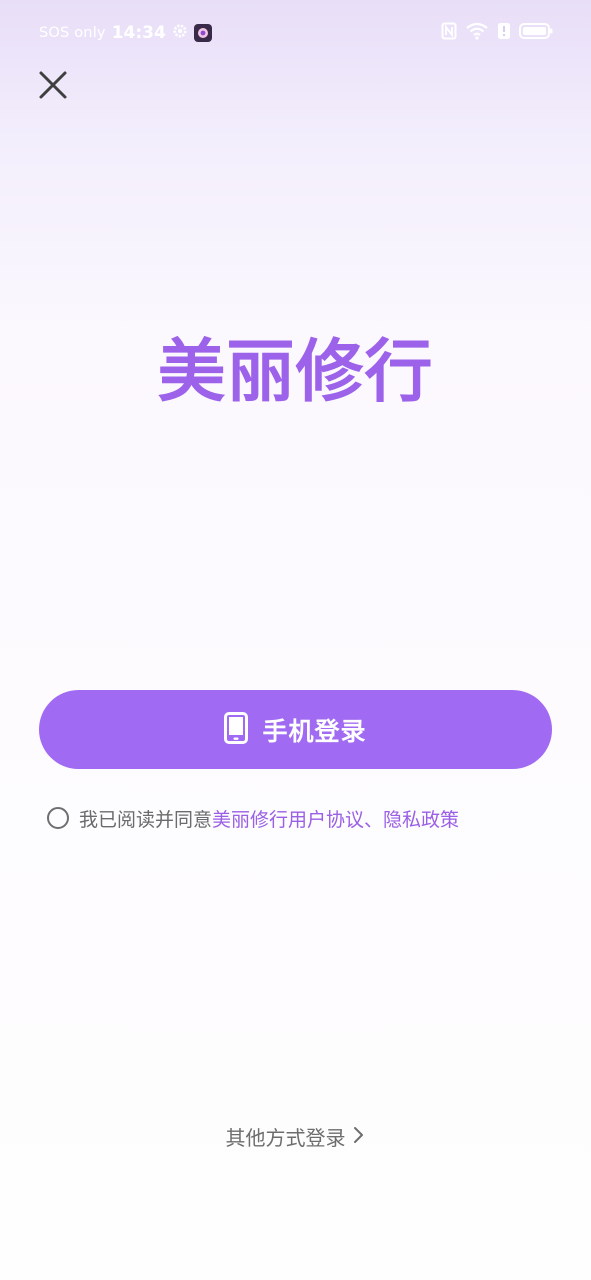  What do you see at coordinates (236, 729) in the screenshot?
I see `mobile-phone-icon` at bounding box center [236, 729].